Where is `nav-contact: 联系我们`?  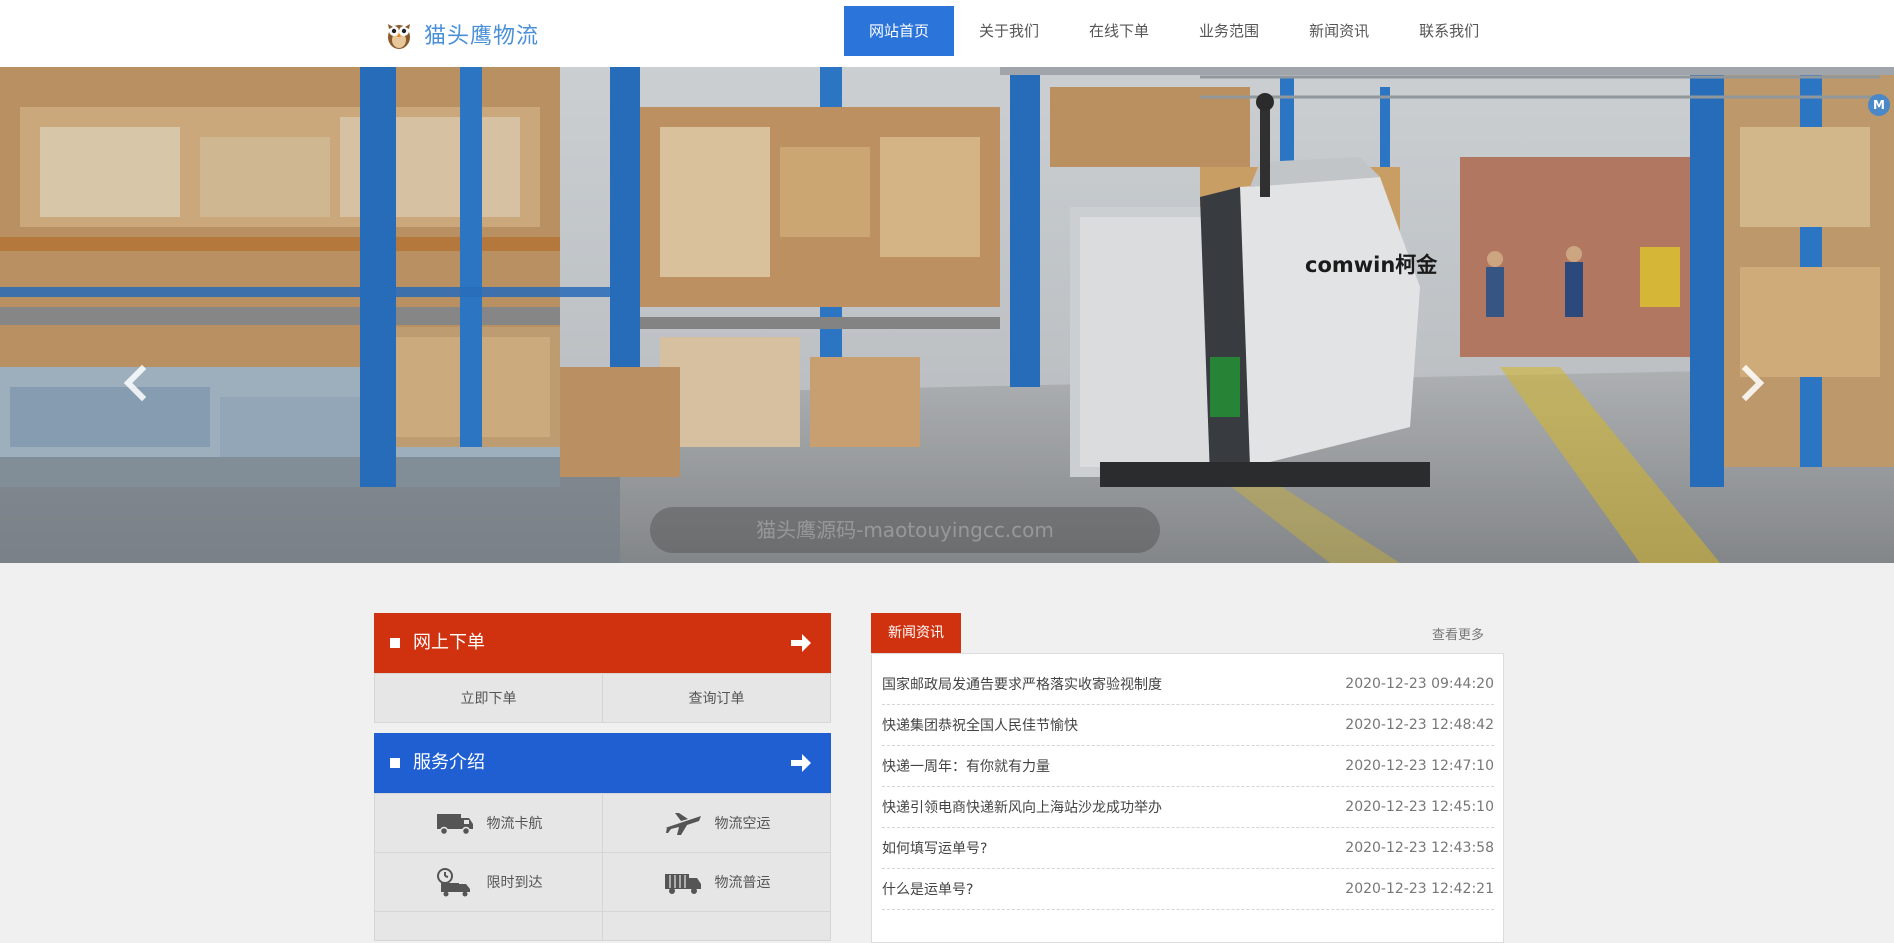
nav-contact: 联系我们 is located at coordinates (1449, 31).